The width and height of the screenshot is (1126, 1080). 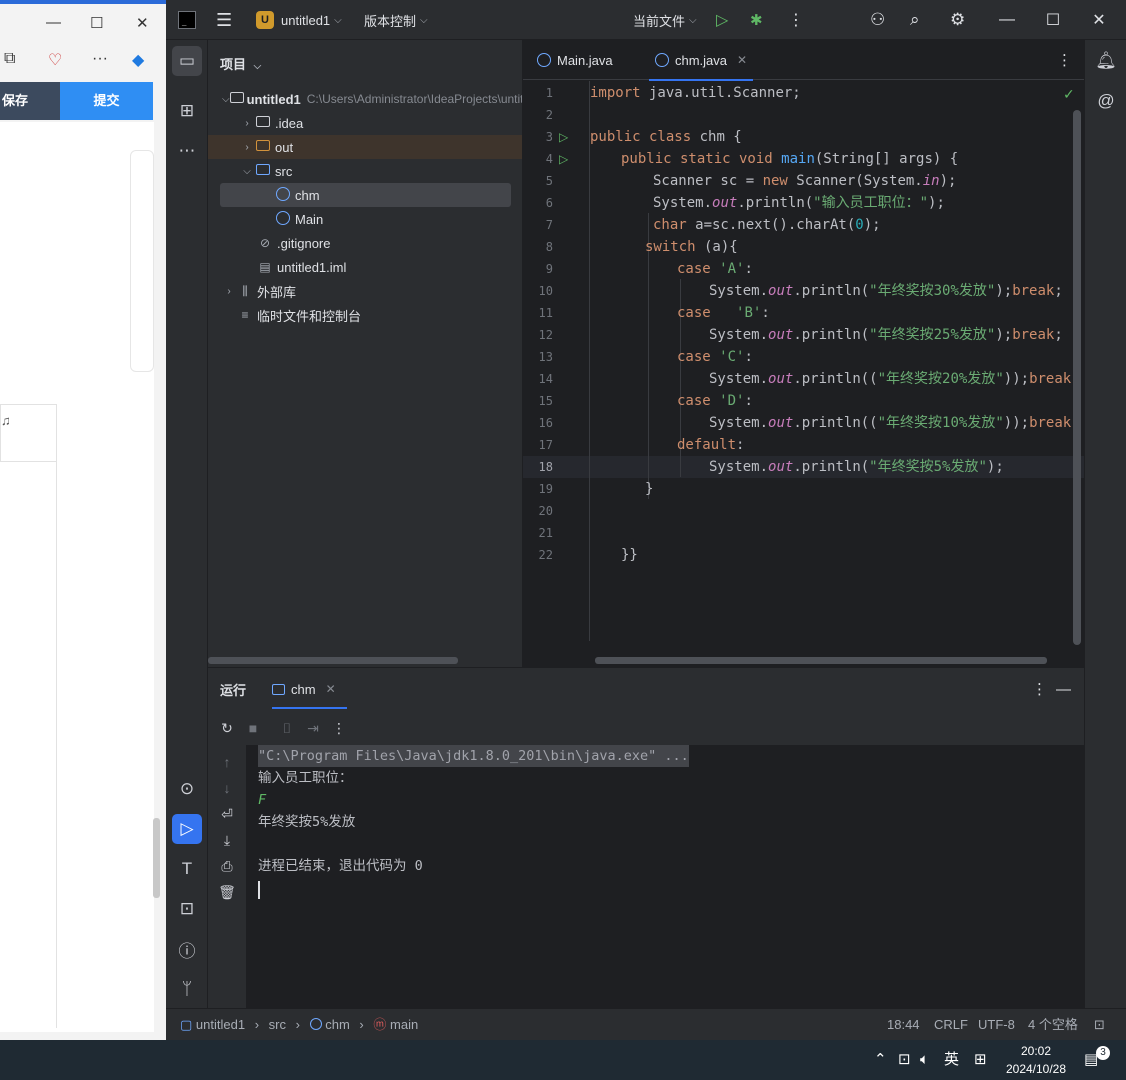 What do you see at coordinates (915, 20) in the screenshot?
I see `search-icon: ⌕` at bounding box center [915, 20].